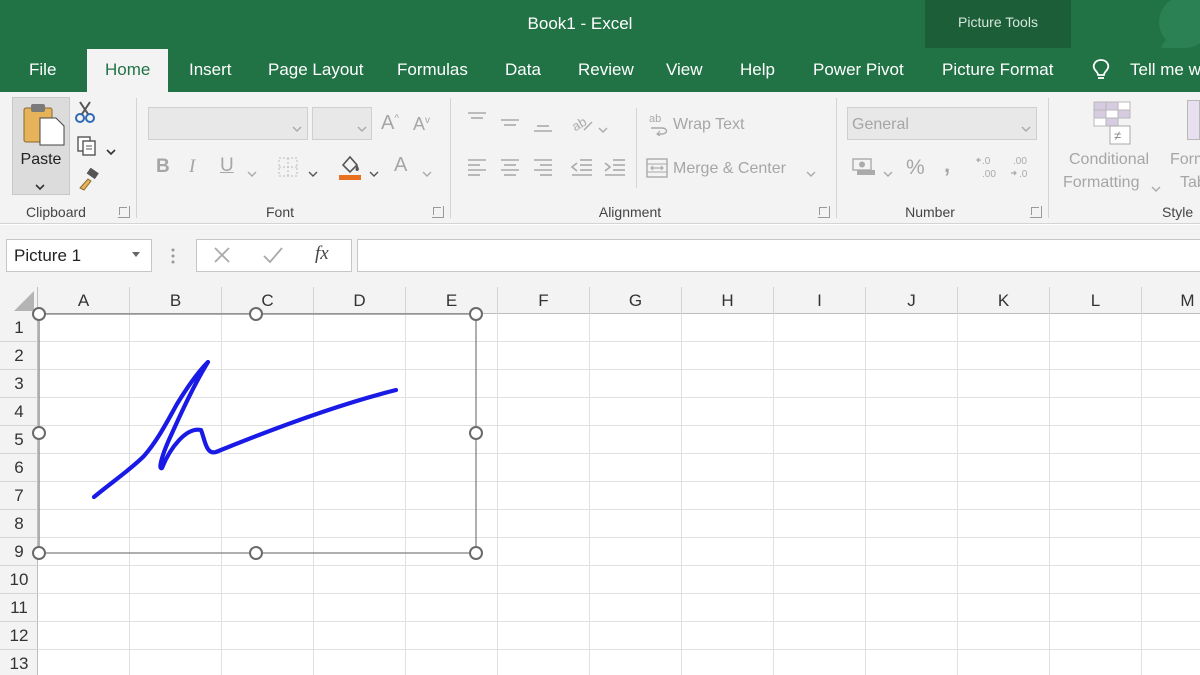  Describe the element at coordinates (227, 166) in the screenshot. I see `underline-button: U` at that location.